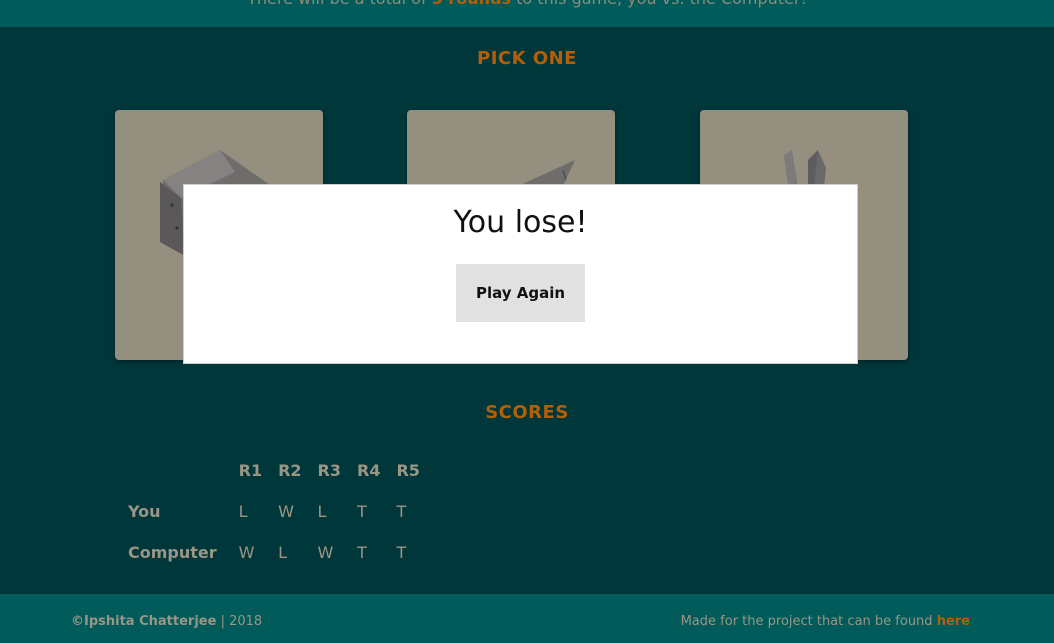 Image resolution: width=1054 pixels, height=643 pixels. I want to click on intro-suffix: to this game, you vs. the Computer!, so click(661, 4).